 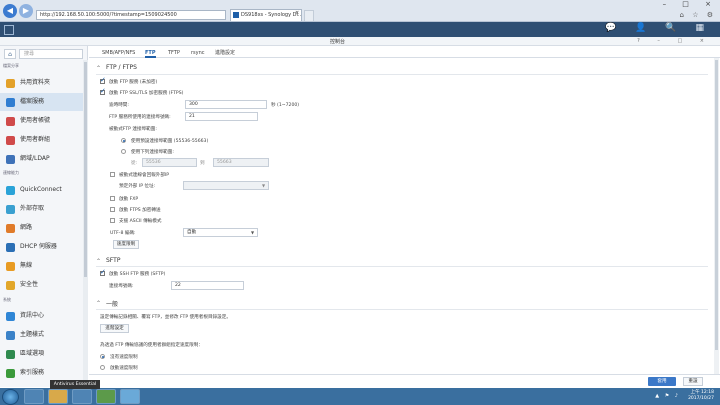 What do you see at coordinates (44, 83) in the screenshot?
I see `sidebar-item-shared-folder: 共用資料夾` at bounding box center [44, 83].